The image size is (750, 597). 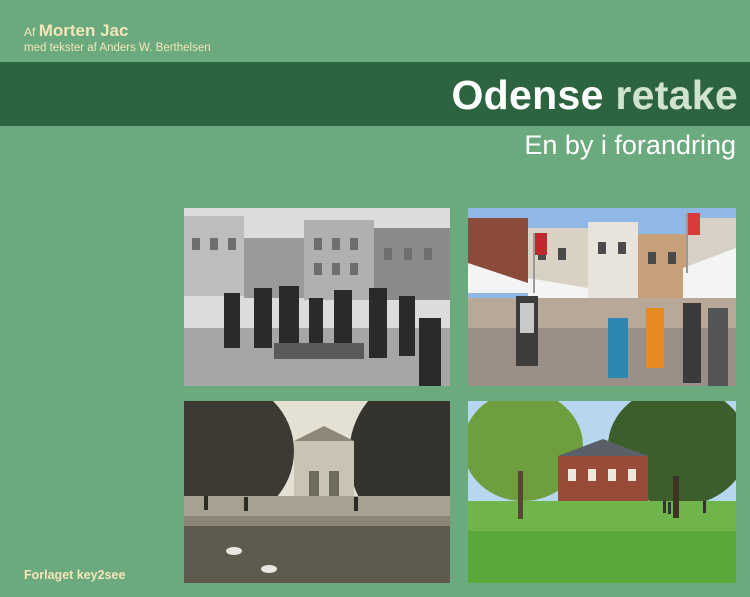 I want to click on author-prefix: Af, so click(x=30, y=32).